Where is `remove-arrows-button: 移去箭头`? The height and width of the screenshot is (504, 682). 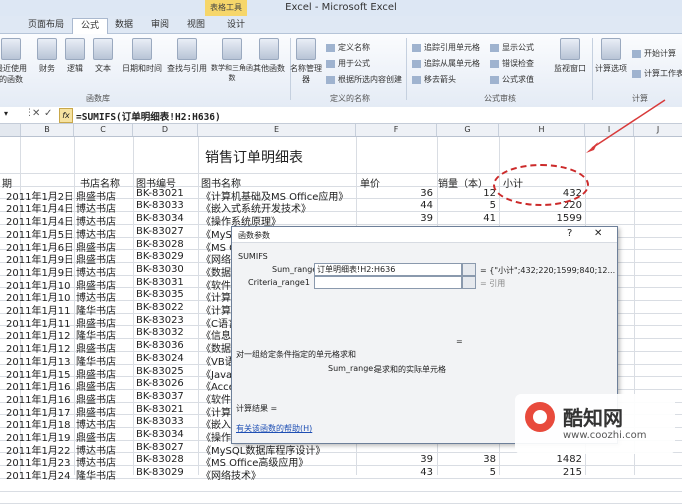
remove-arrows-button: 移去箭头 is located at coordinates (434, 79).